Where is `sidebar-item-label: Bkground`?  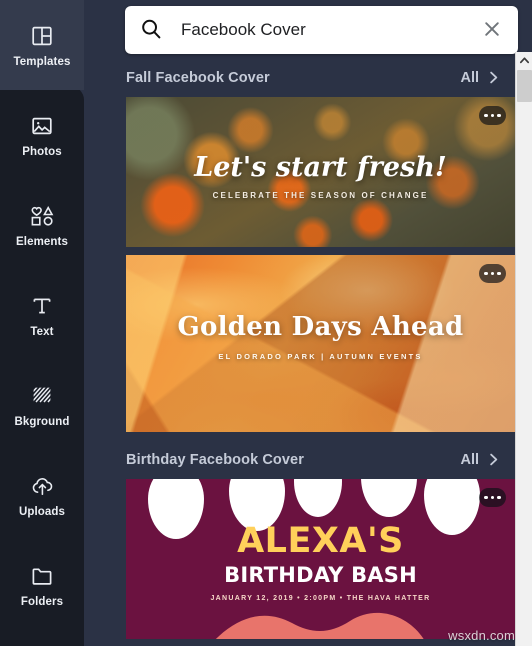
sidebar-item-label: Bkground is located at coordinates (42, 421).